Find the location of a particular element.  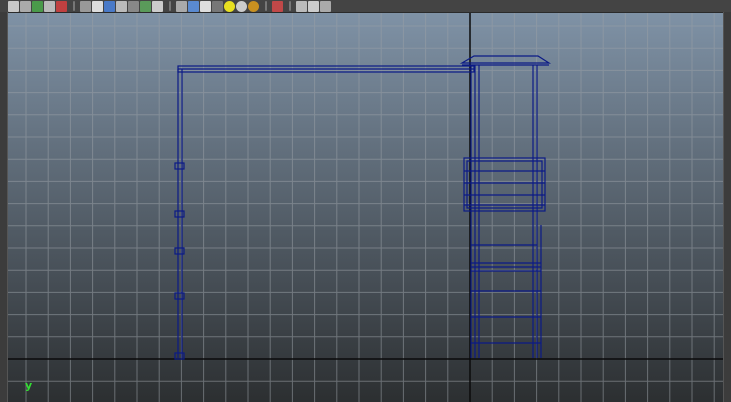

axis-indicator-y: y is located at coordinates (28, 385).